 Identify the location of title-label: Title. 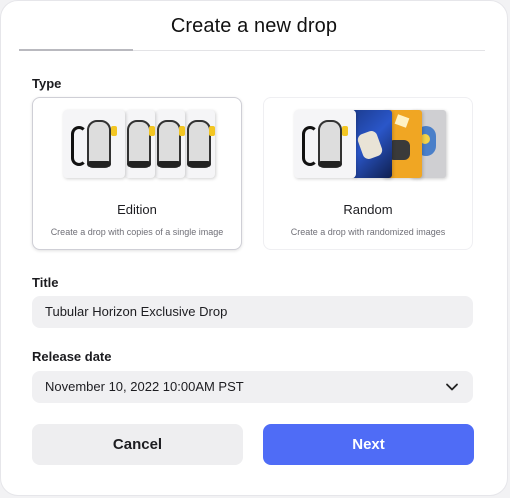
(45, 282).